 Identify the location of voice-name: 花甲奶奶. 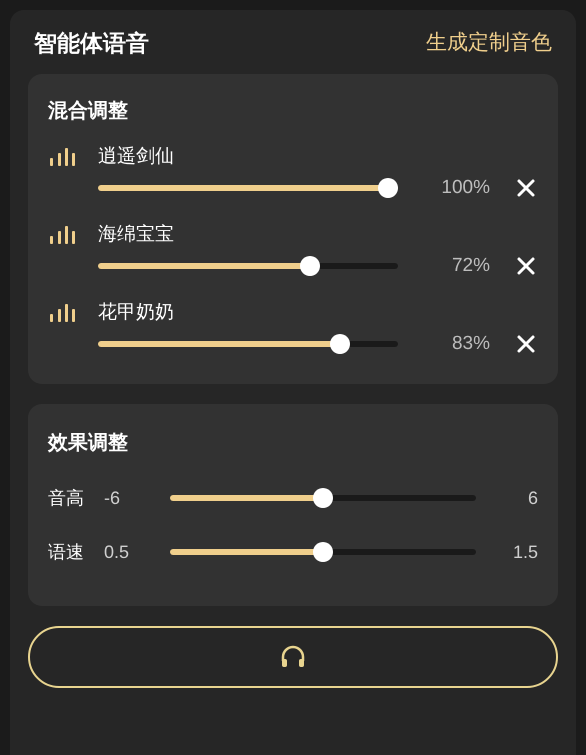
(136, 312).